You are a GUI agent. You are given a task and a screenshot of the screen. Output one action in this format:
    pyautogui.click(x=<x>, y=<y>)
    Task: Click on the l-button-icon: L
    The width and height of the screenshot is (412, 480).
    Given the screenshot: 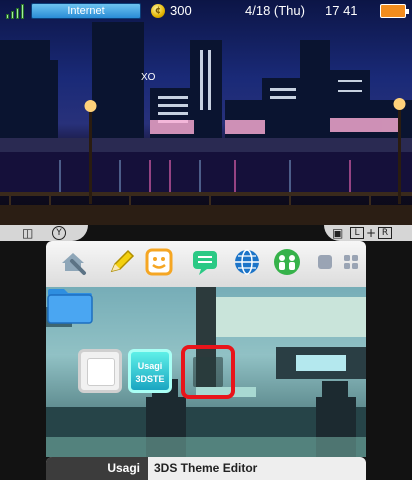 What is the action you would take?
    pyautogui.click(x=357, y=233)
    